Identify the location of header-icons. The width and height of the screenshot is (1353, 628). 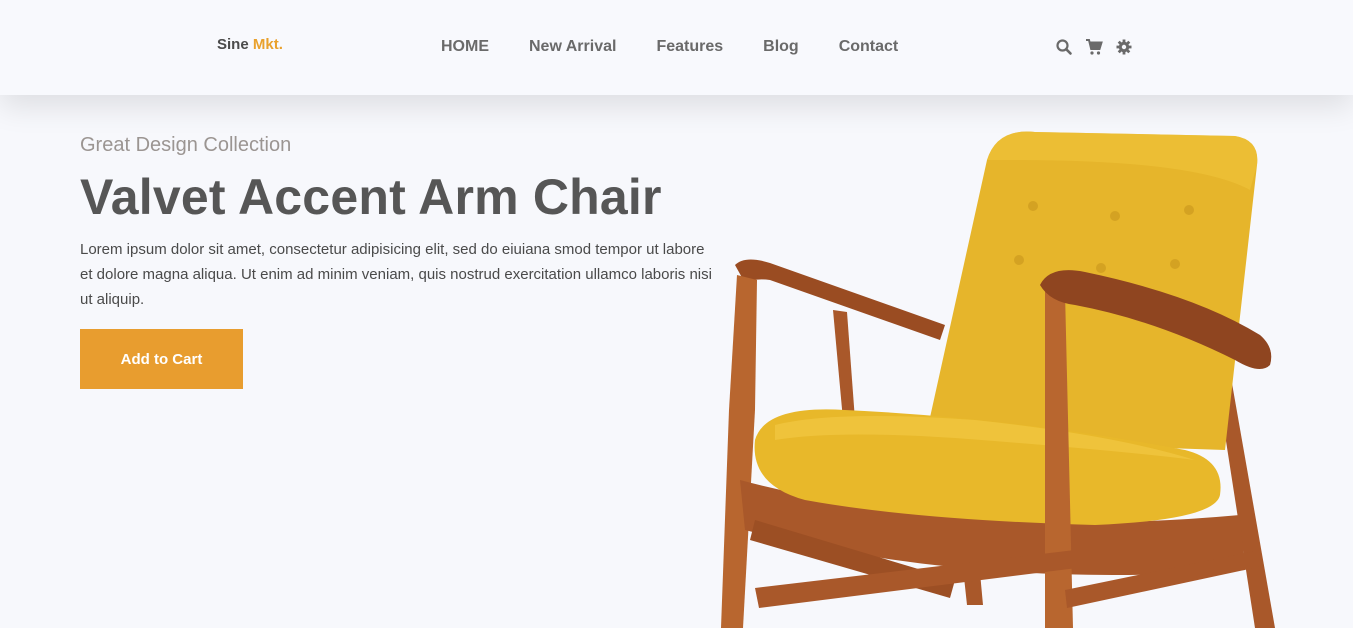
(1094, 47).